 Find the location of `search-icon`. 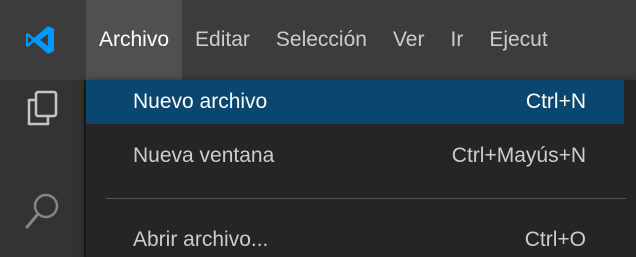

search-icon is located at coordinates (42, 212).